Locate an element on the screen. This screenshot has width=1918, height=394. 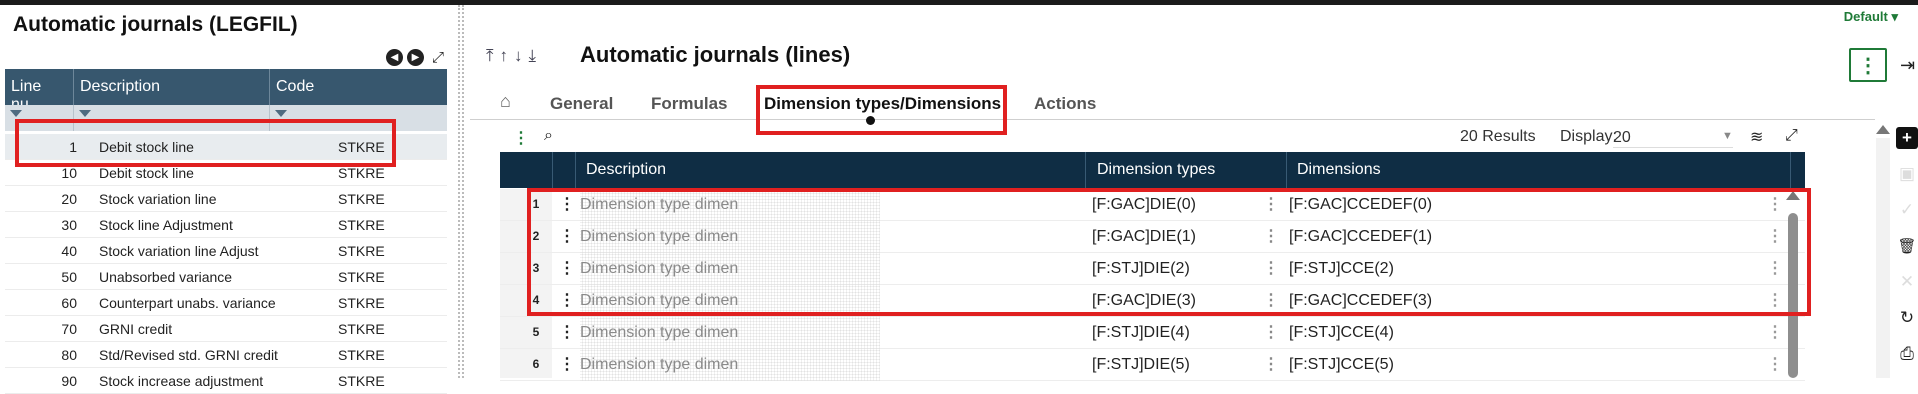
display-label: Display: is located at coordinates (1588, 136).